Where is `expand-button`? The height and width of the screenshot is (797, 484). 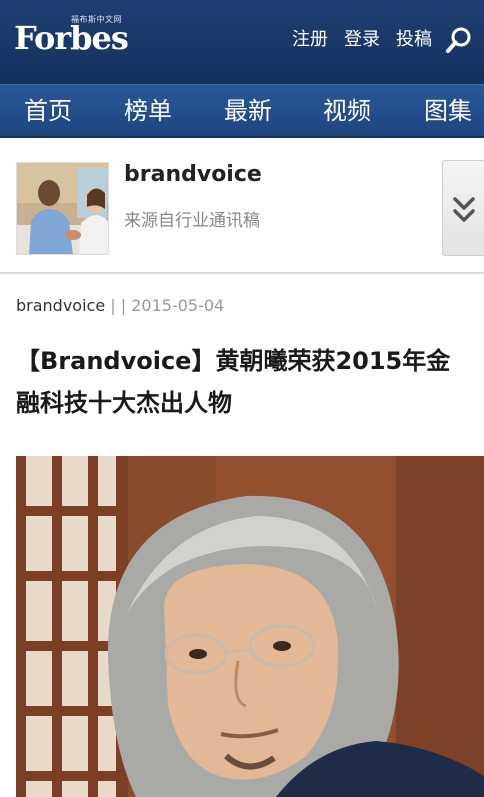 expand-button is located at coordinates (463, 208).